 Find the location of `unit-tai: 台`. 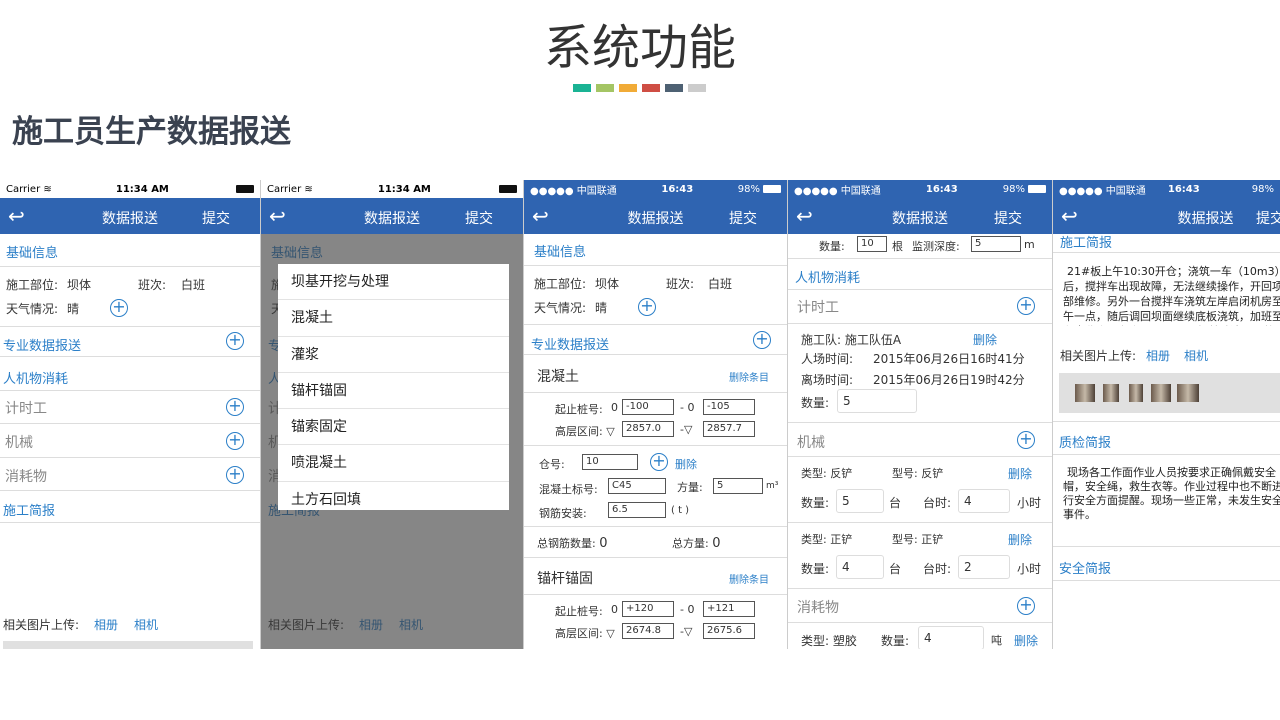

unit-tai: 台 is located at coordinates (895, 569).